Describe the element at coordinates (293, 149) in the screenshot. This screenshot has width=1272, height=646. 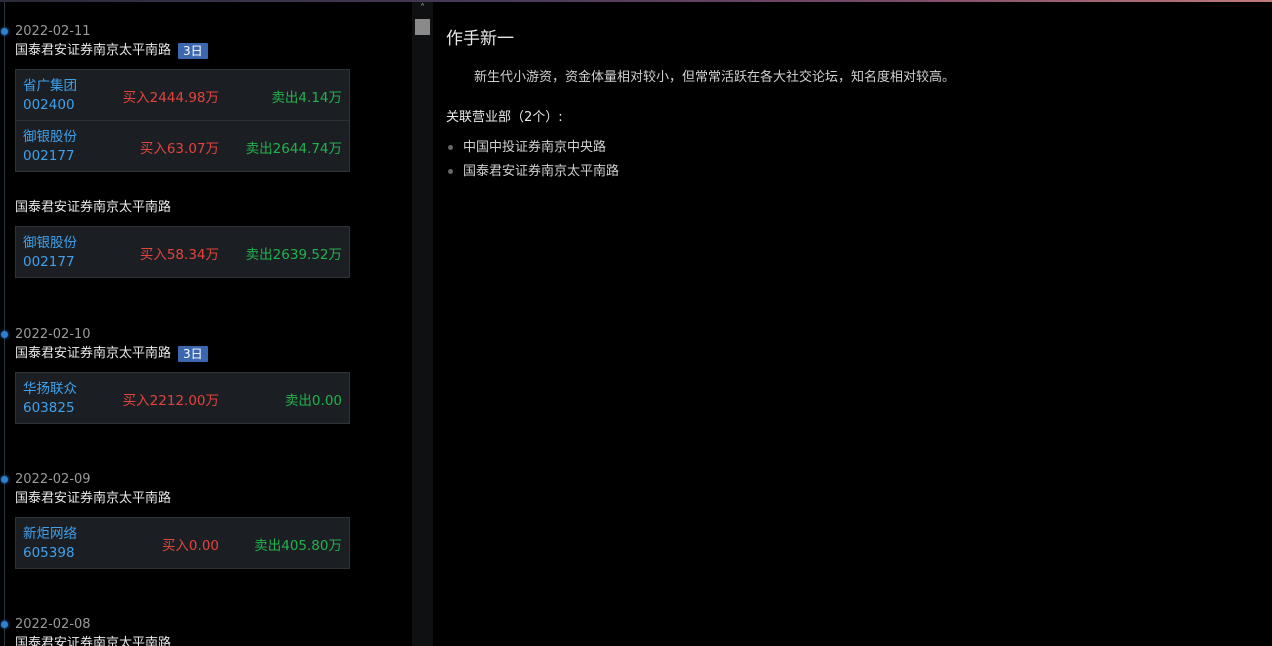
I see `sell-amount: 卖出2644.74万` at that location.